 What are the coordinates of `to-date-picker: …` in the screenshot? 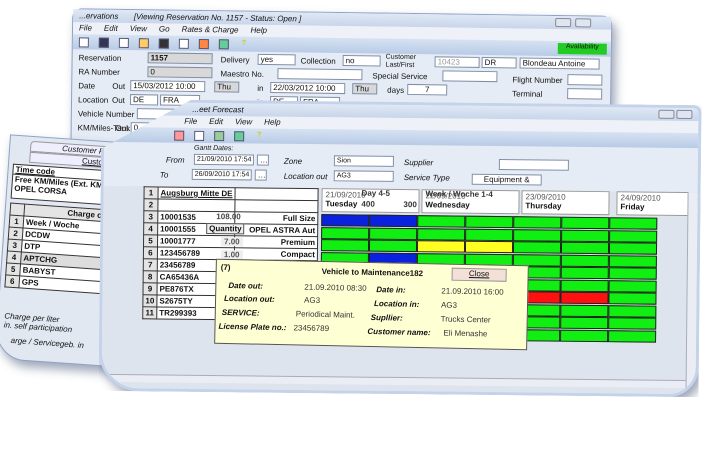 It's located at (261, 174).